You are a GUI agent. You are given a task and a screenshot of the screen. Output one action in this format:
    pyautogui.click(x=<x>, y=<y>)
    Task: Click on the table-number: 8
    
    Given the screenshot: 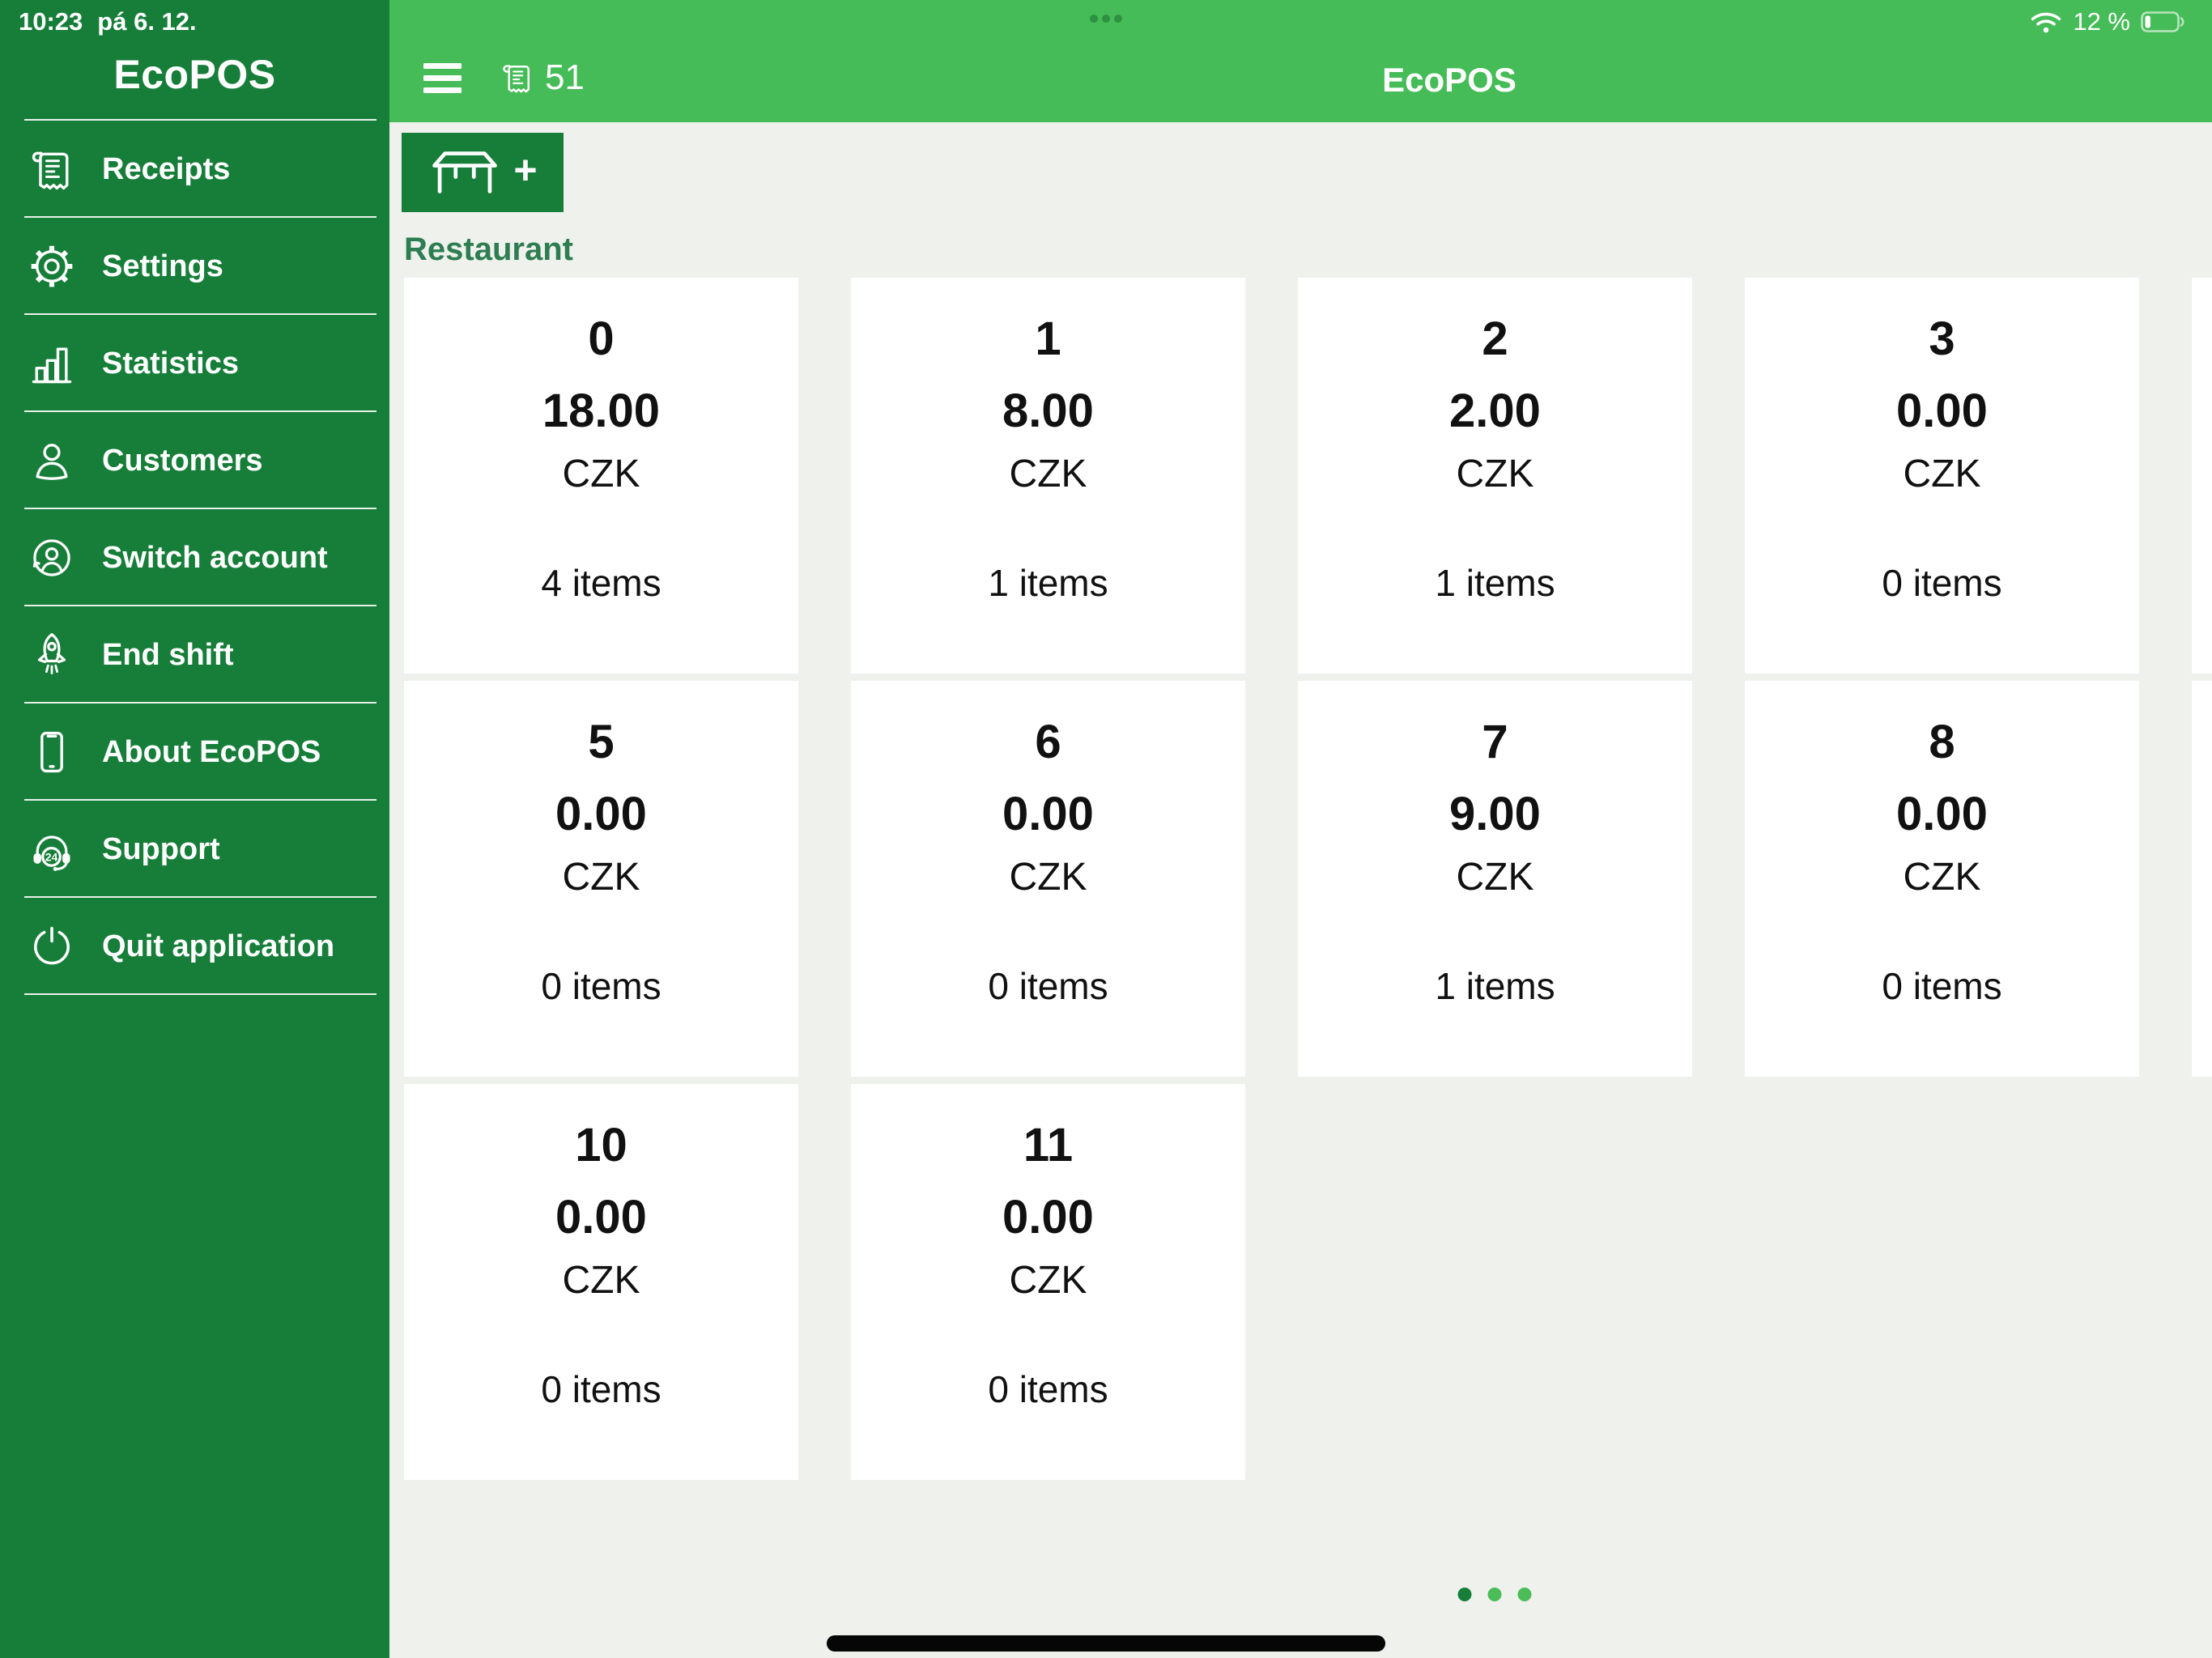 What is the action you would take?
    pyautogui.click(x=1942, y=742)
    